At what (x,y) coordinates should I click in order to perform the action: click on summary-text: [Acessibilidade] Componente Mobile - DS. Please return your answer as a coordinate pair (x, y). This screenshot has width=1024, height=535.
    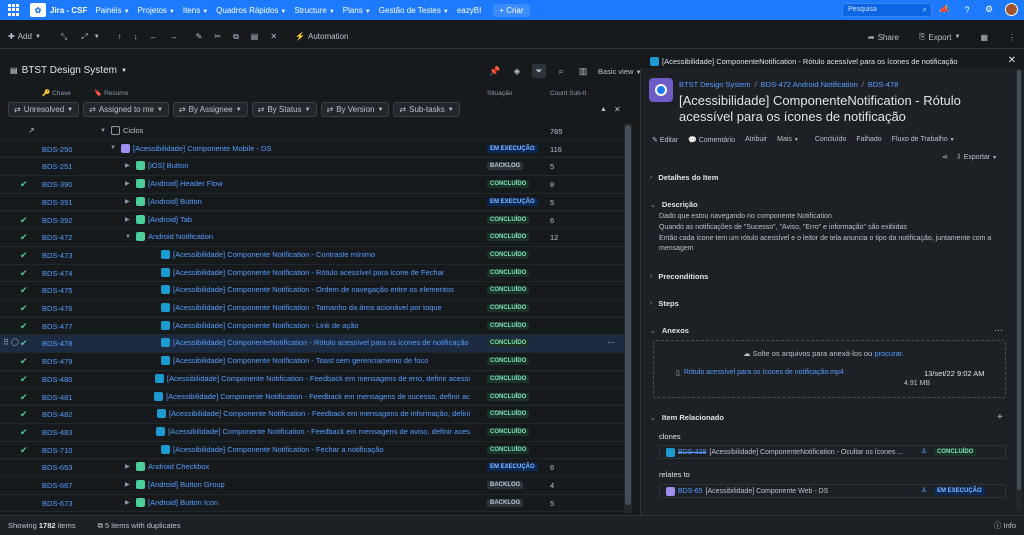
    Looking at the image, I should click on (202, 148).